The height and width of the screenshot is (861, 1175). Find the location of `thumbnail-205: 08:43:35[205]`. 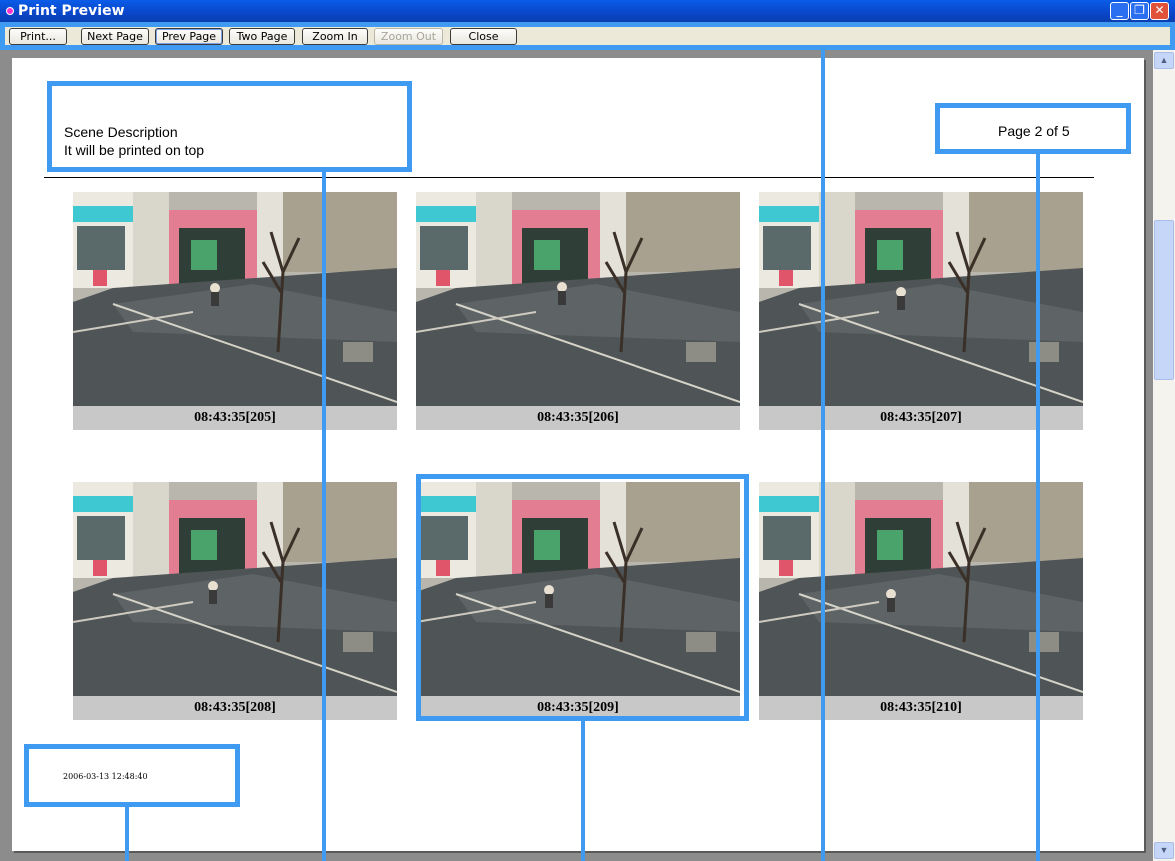

thumbnail-205: 08:43:35[205] is located at coordinates (235, 311).